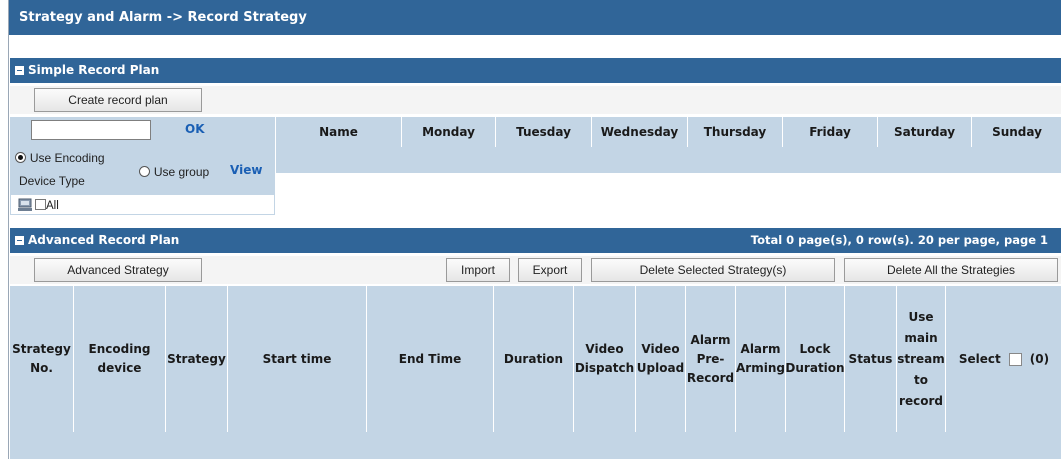 This screenshot has height=459, width=1061. Describe the element at coordinates (52, 181) in the screenshot. I see `device-type-label: Device Type` at that location.